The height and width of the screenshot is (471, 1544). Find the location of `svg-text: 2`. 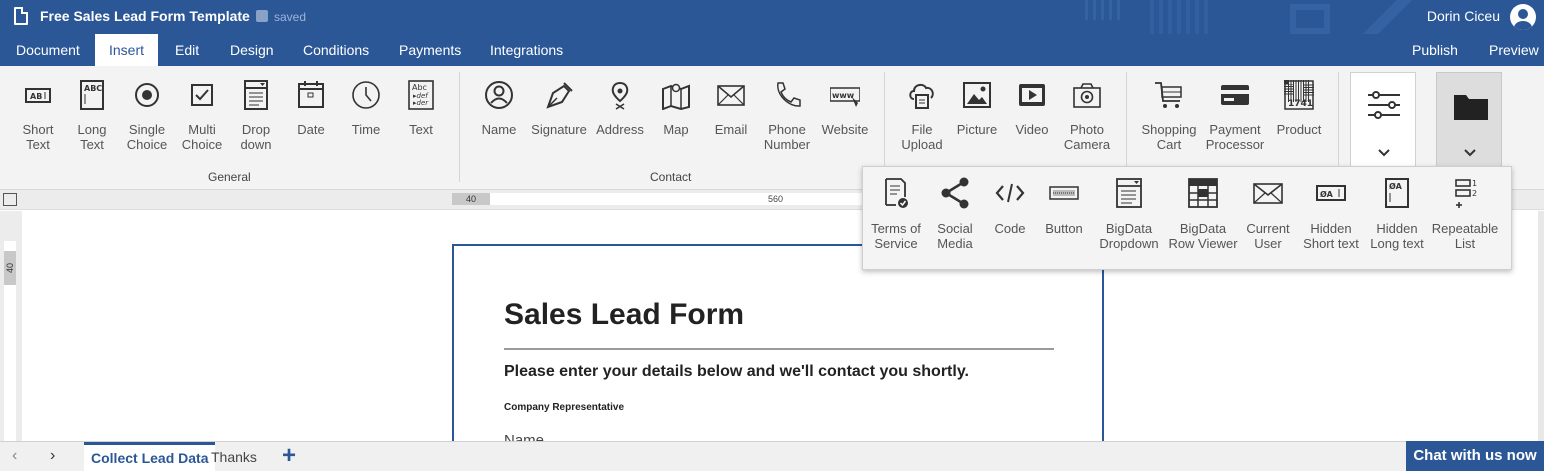

svg-text: 2 is located at coordinates (1474, 193).